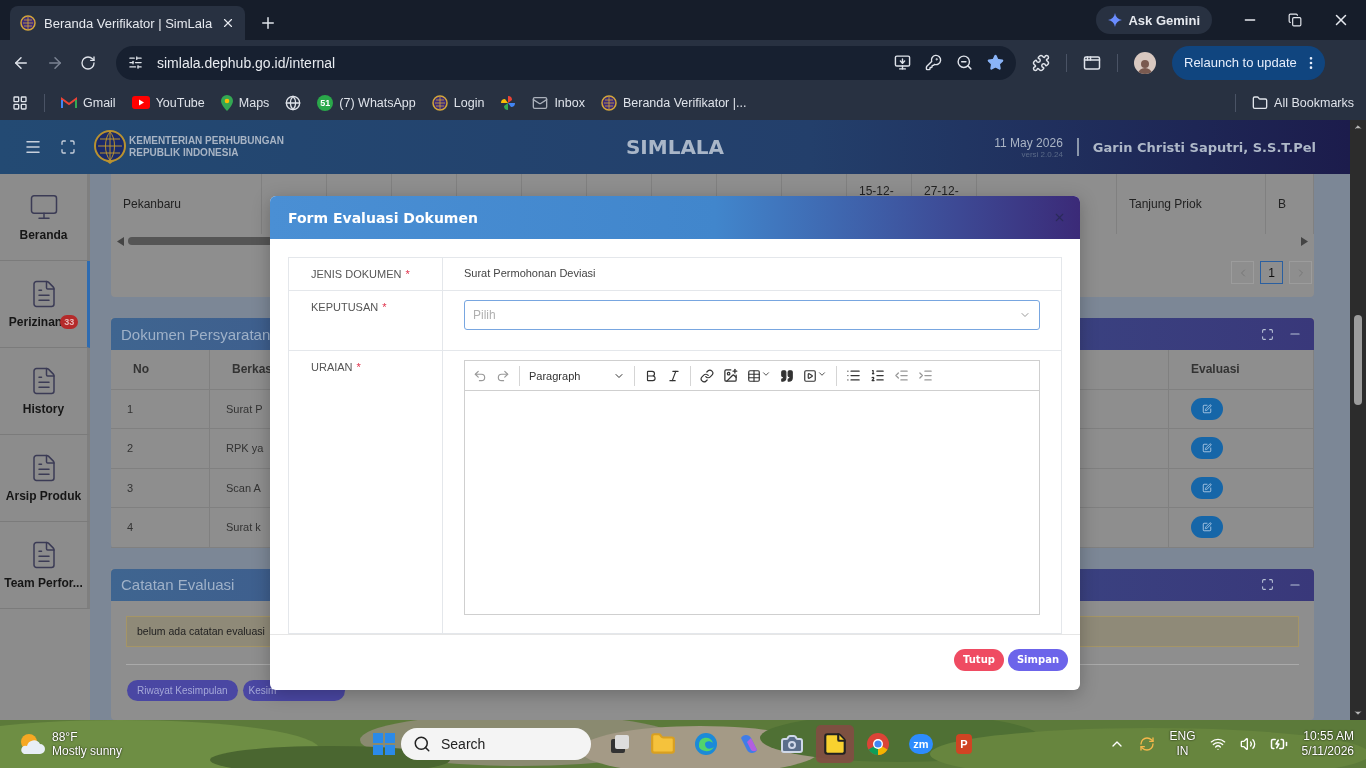 This screenshot has width=1366, height=768. What do you see at coordinates (853, 376) in the screenshot?
I see `bullet-list-icon` at bounding box center [853, 376].